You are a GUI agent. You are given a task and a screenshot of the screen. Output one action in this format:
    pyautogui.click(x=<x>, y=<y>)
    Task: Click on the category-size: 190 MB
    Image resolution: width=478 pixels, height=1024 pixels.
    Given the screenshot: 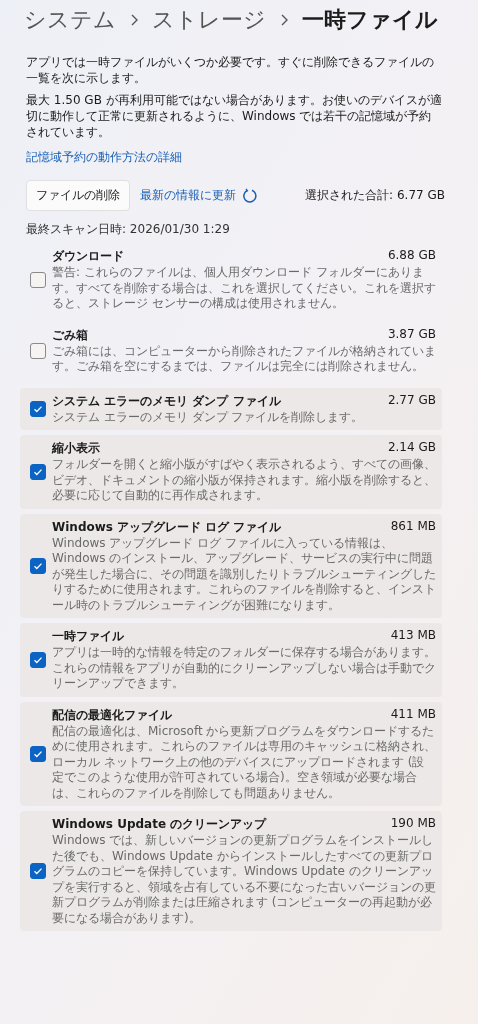 What is the action you would take?
    pyautogui.click(x=413, y=824)
    